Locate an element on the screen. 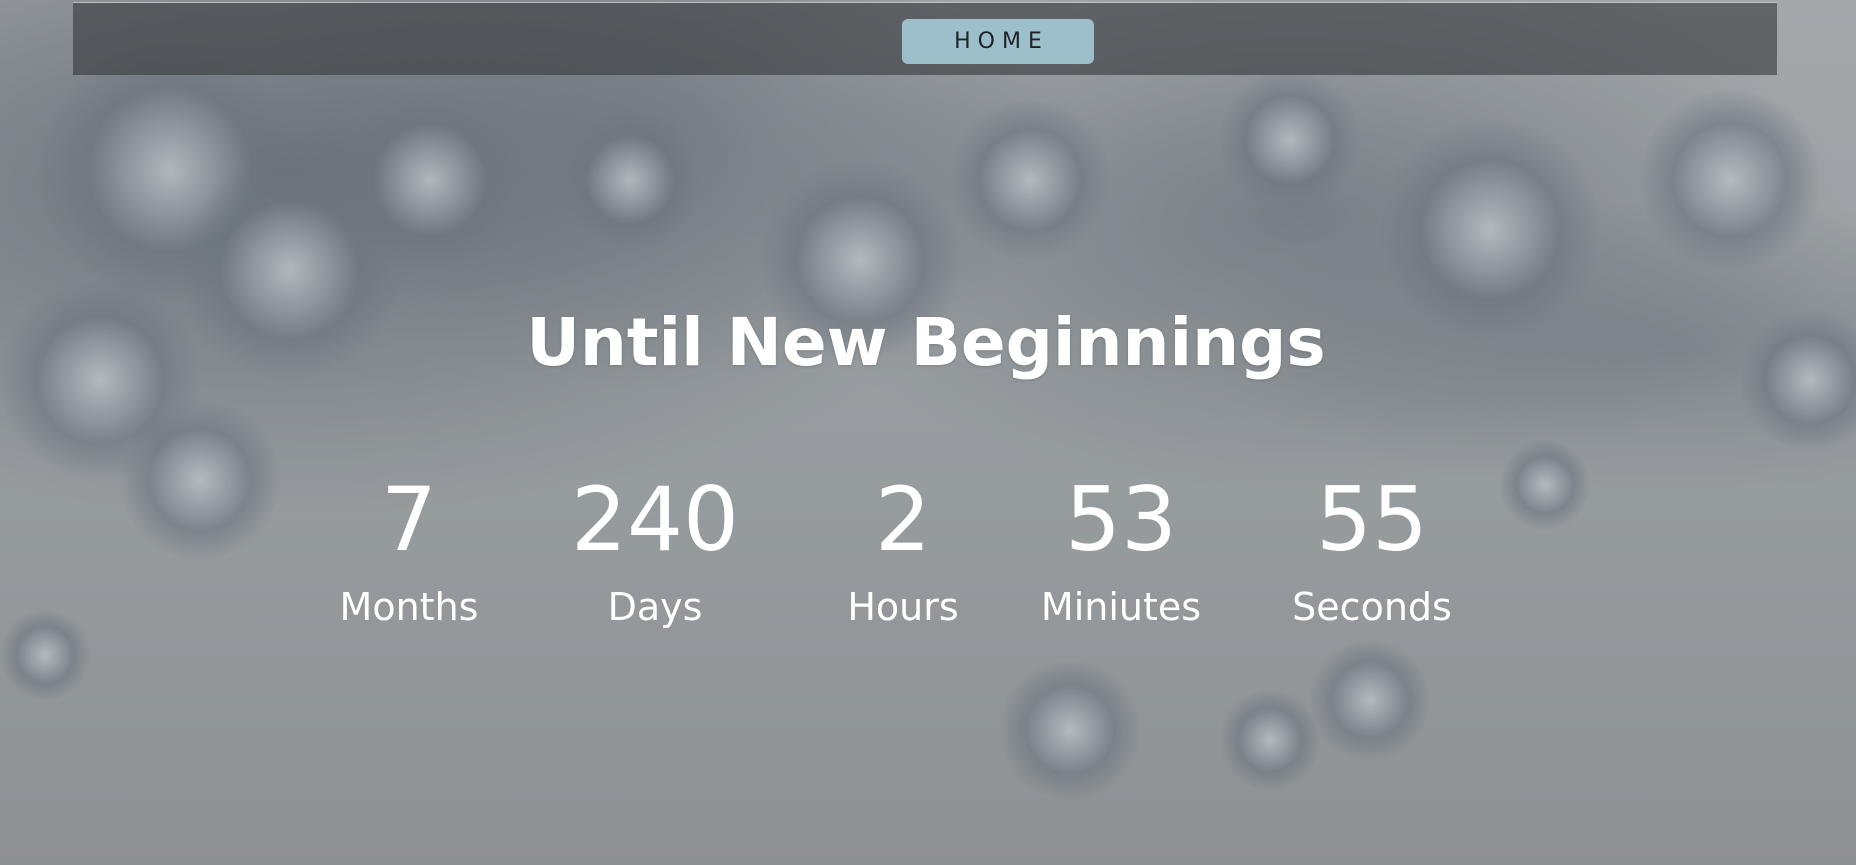 The image size is (1856, 865). days-value: 240 is located at coordinates (655, 519).